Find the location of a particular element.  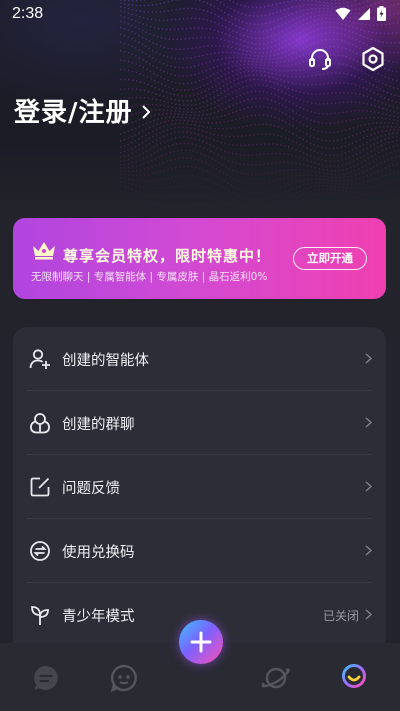

tab-discover-icon is located at coordinates (124, 678).